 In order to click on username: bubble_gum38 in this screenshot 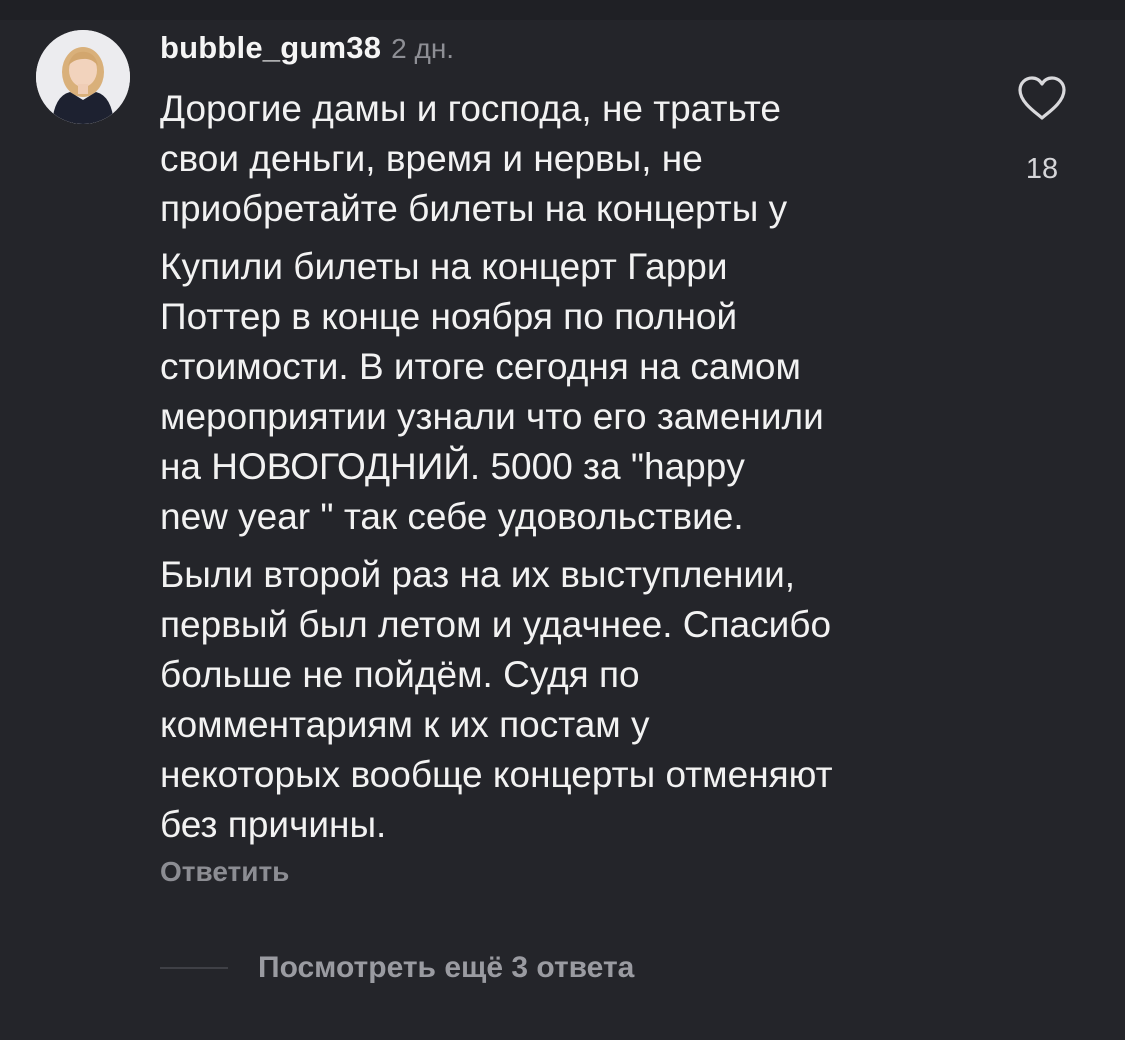, I will do `click(270, 48)`.